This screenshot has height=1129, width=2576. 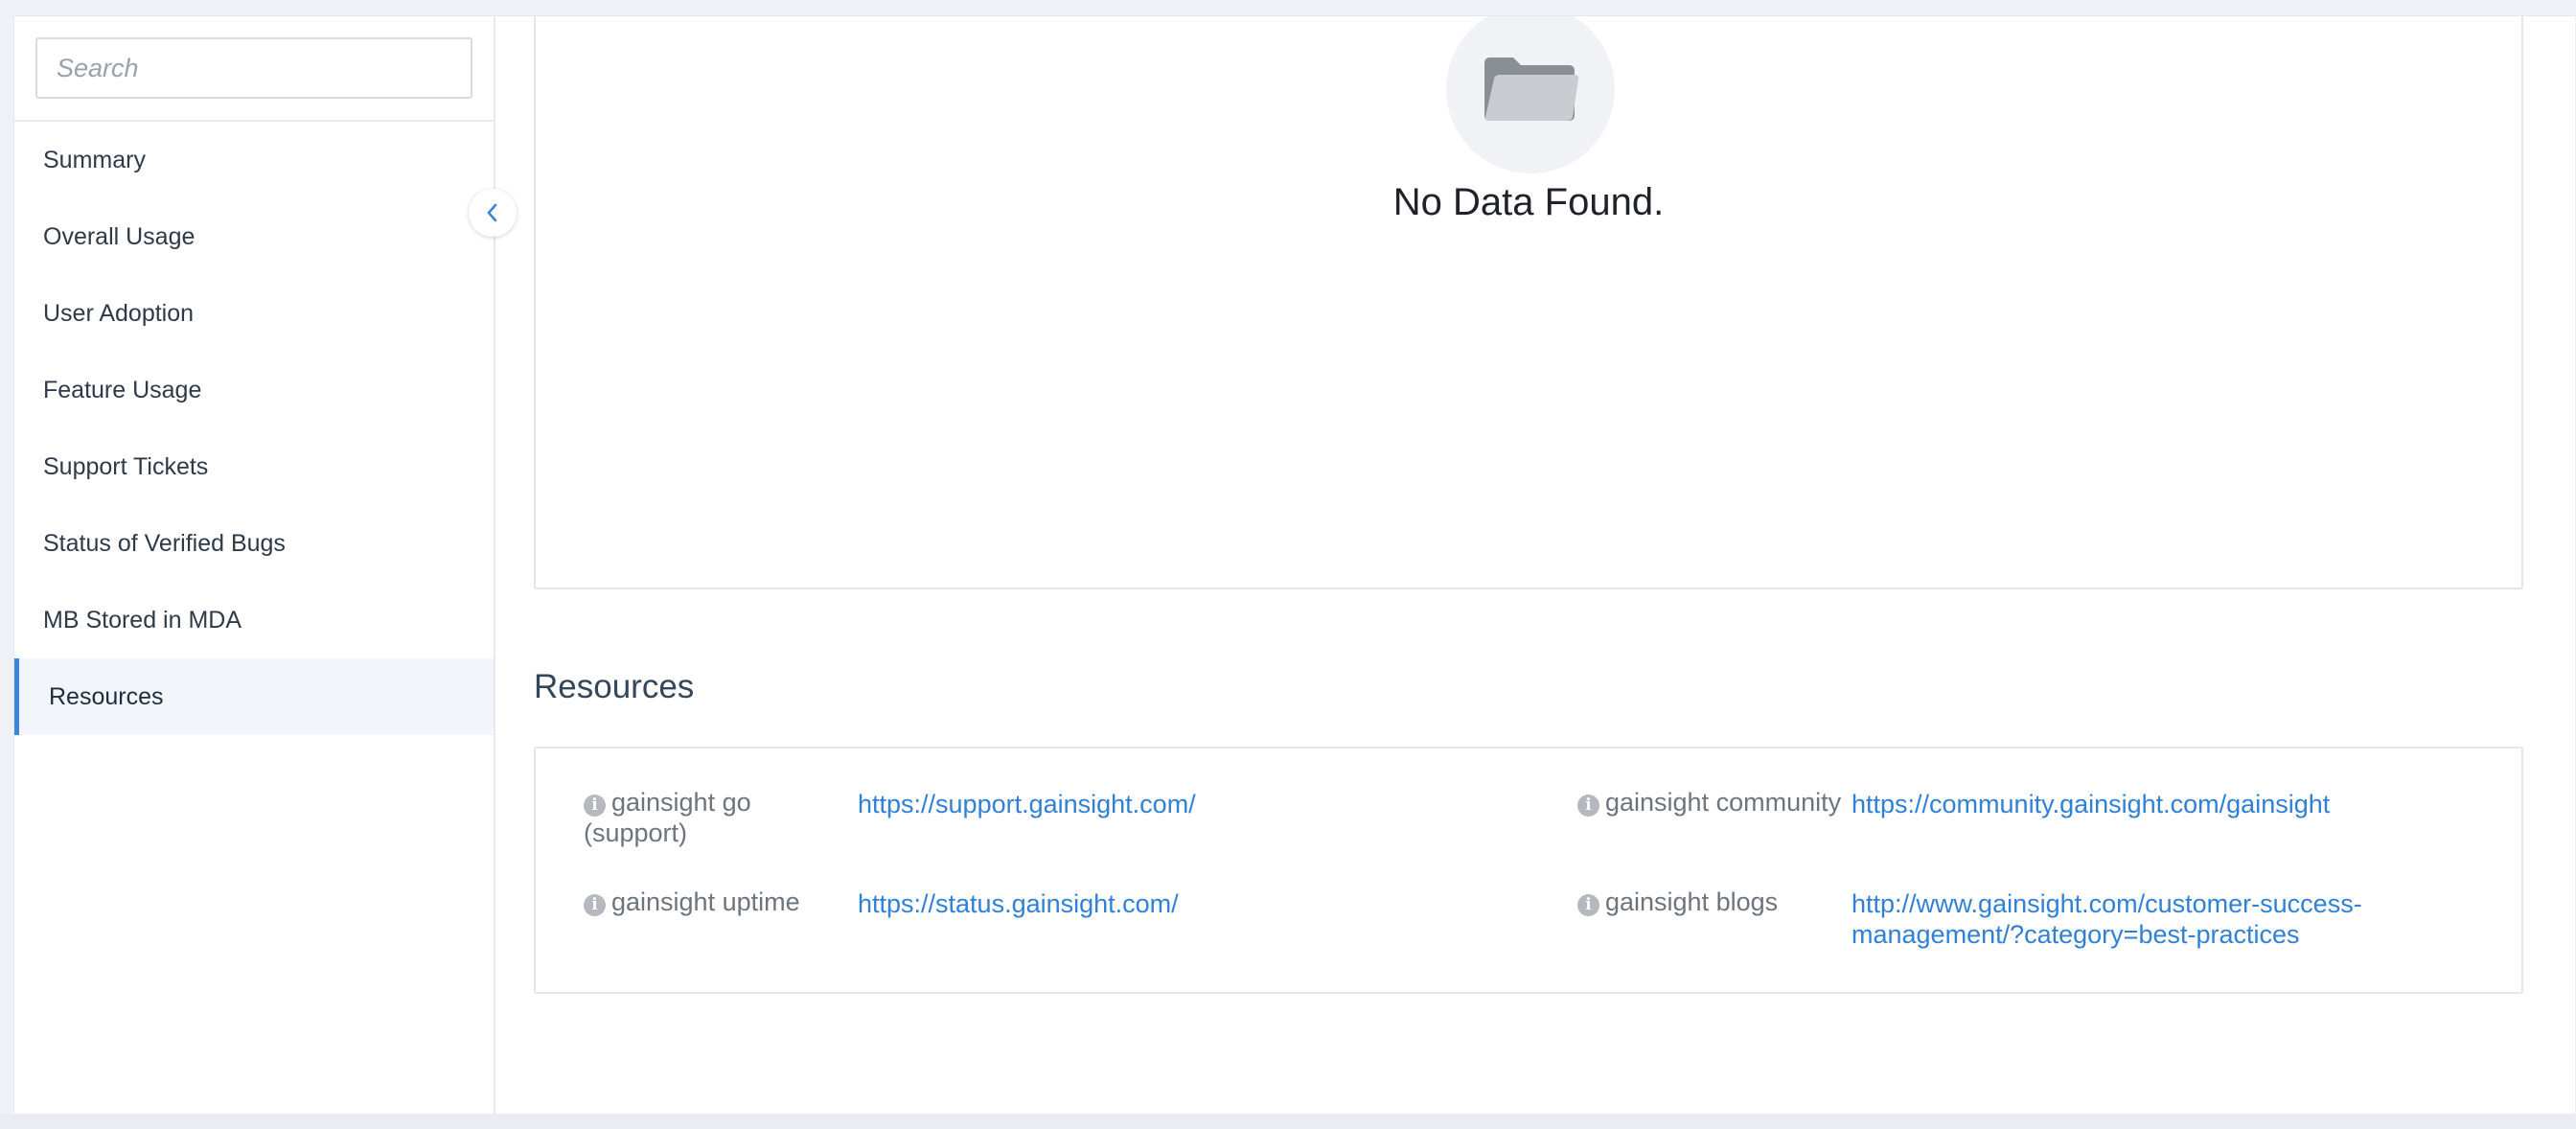 What do you see at coordinates (254, 236) in the screenshot?
I see `sidebar-item-overall-usage: Overall Usage` at bounding box center [254, 236].